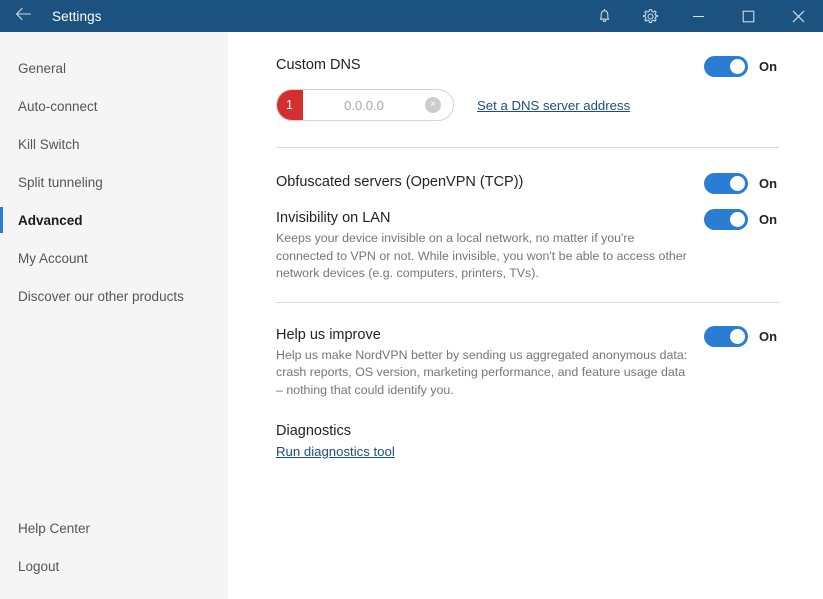 This screenshot has height=599, width=823. Describe the element at coordinates (411, 16) in the screenshot. I see `title-bar: Settings` at that location.